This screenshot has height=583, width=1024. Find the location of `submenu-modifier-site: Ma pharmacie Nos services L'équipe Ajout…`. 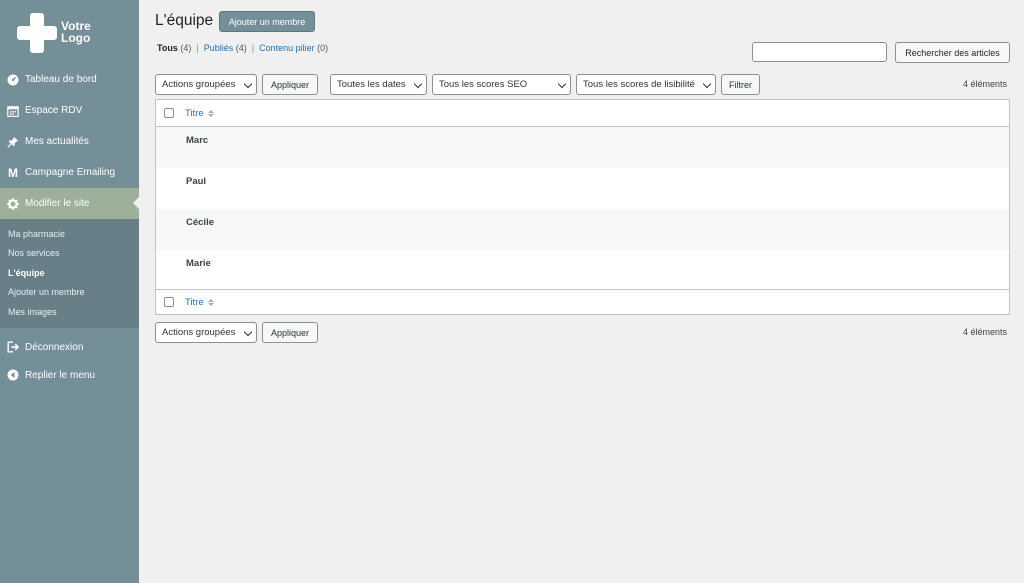

submenu-modifier-site: Ma pharmacie Nos services L'équipe Ajout… is located at coordinates (69, 273).